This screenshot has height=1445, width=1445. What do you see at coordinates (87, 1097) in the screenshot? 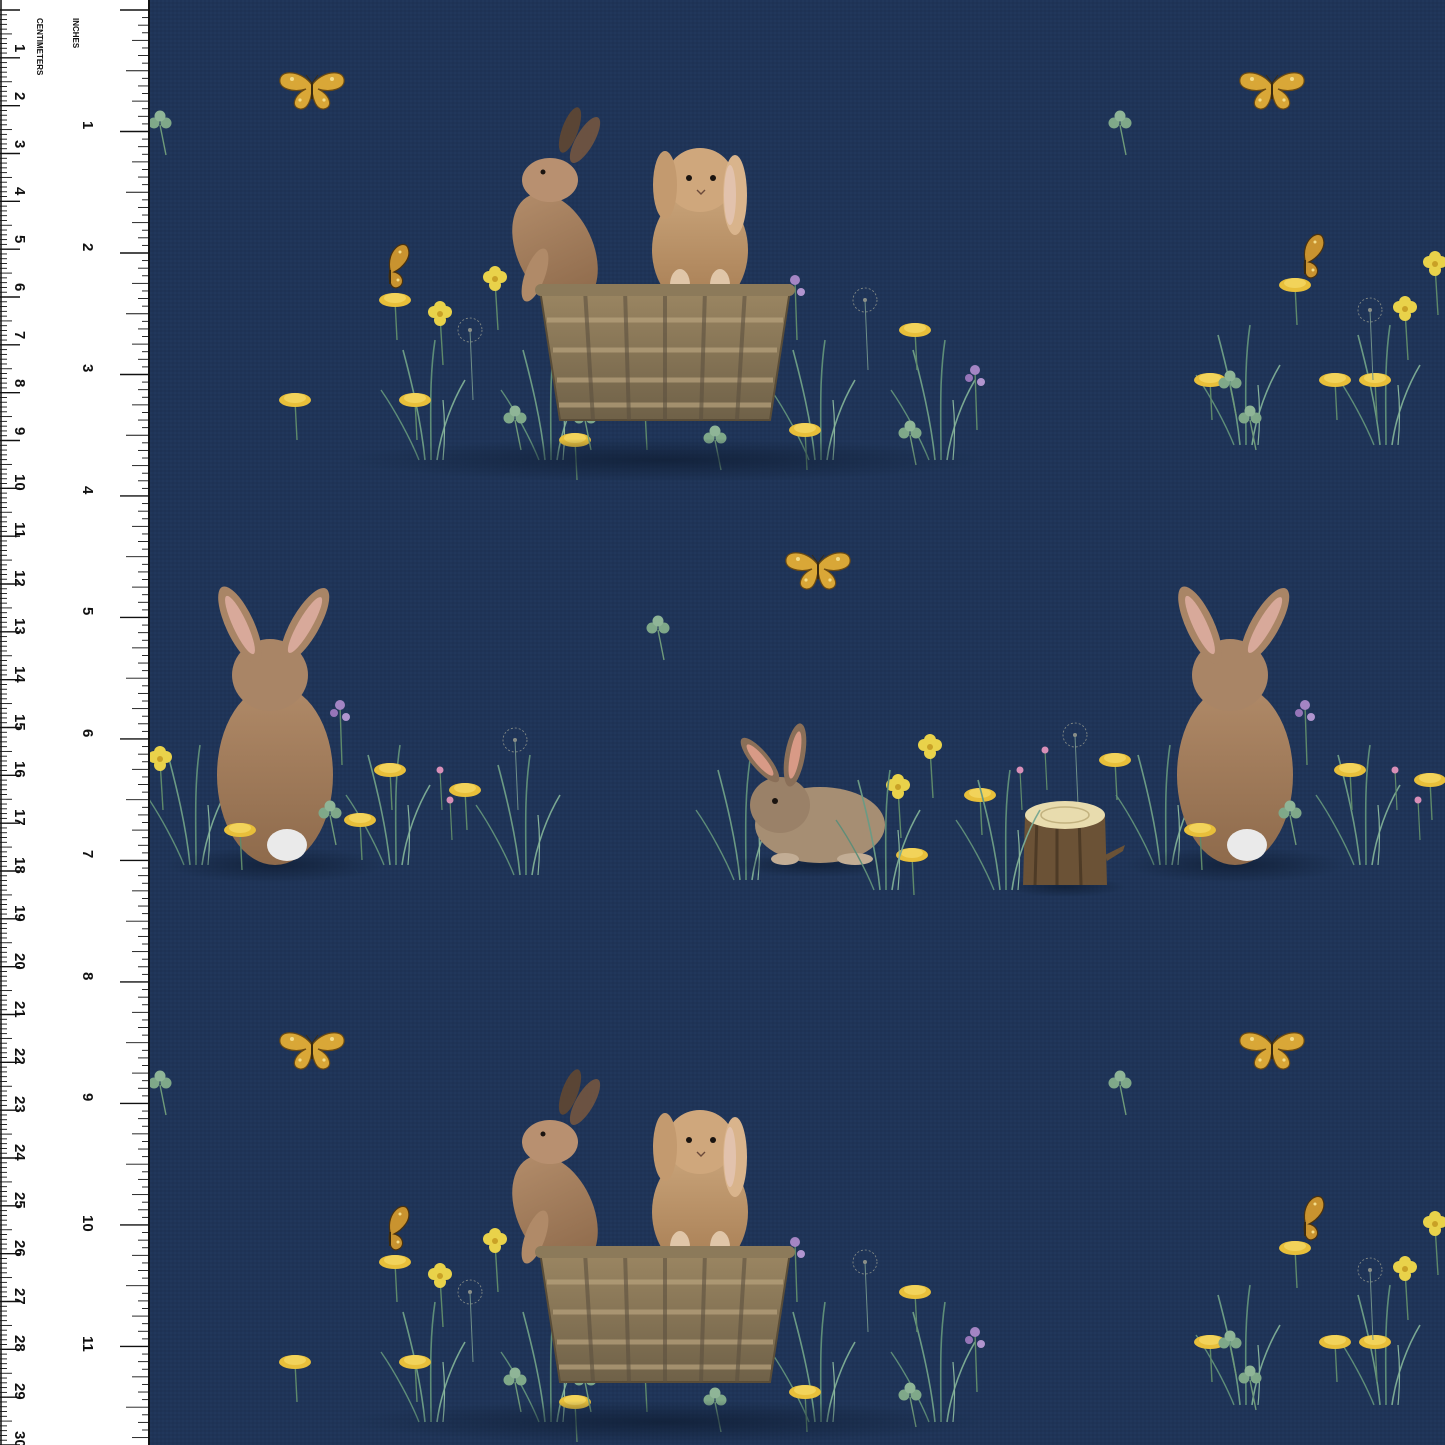
I see `inch-number: 9` at bounding box center [87, 1097].